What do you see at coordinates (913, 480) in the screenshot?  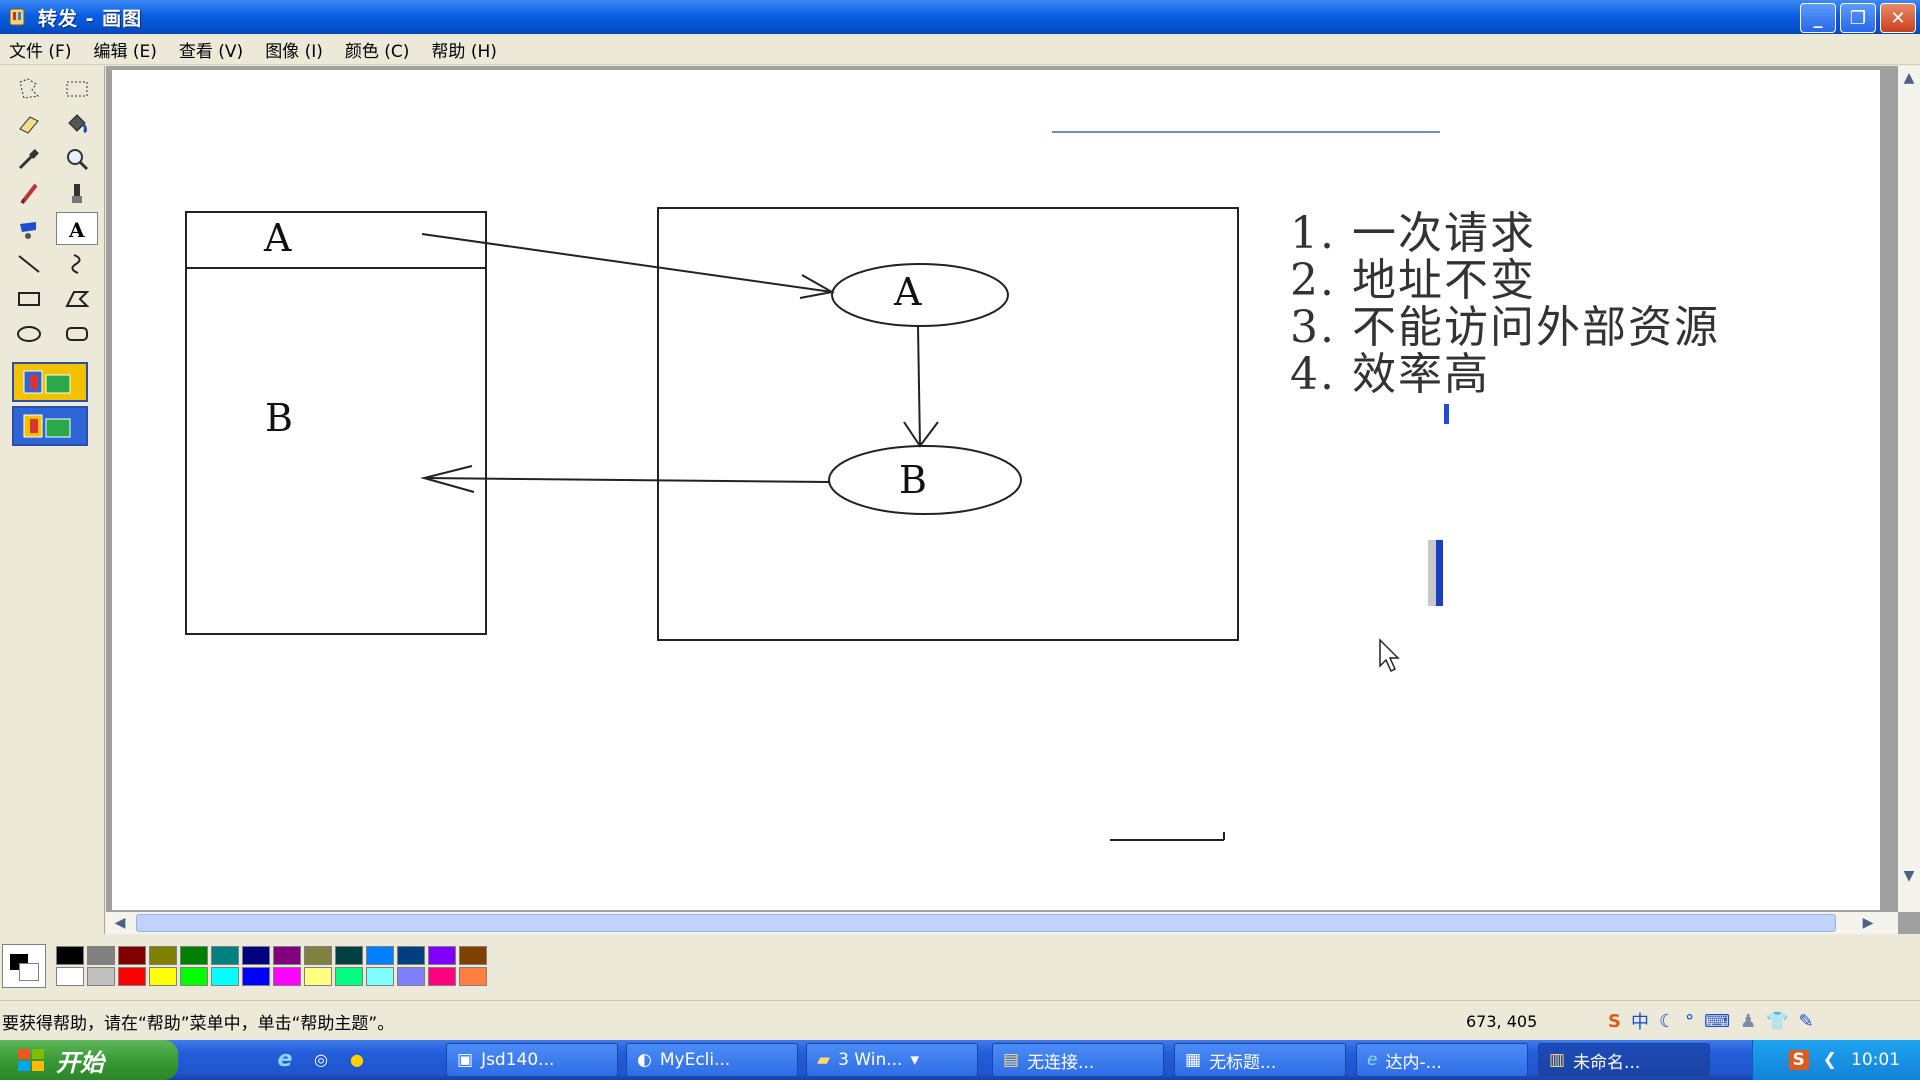 I see `node-b-label: B` at bounding box center [913, 480].